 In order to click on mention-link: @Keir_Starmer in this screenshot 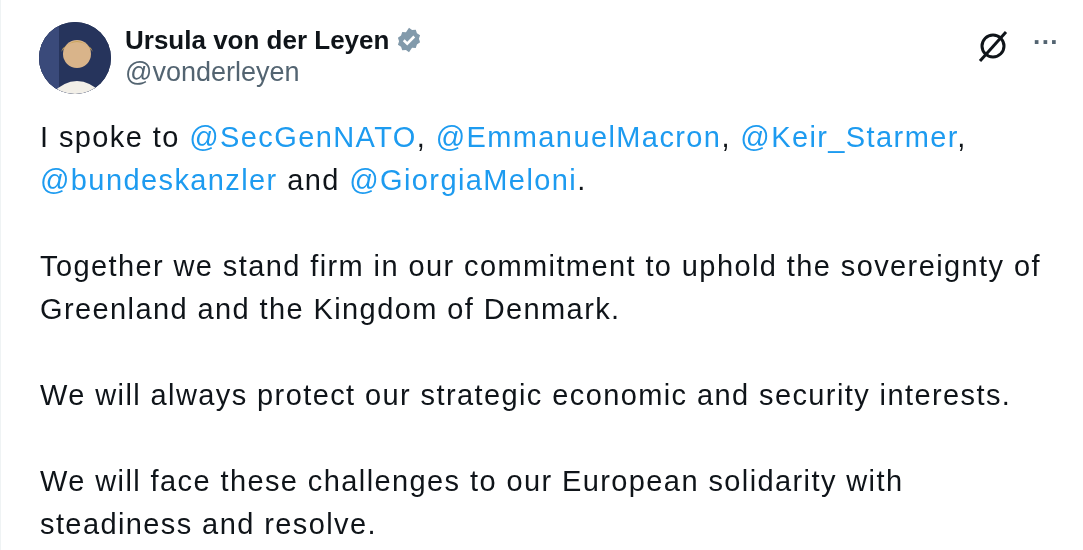, I will do `click(849, 137)`.